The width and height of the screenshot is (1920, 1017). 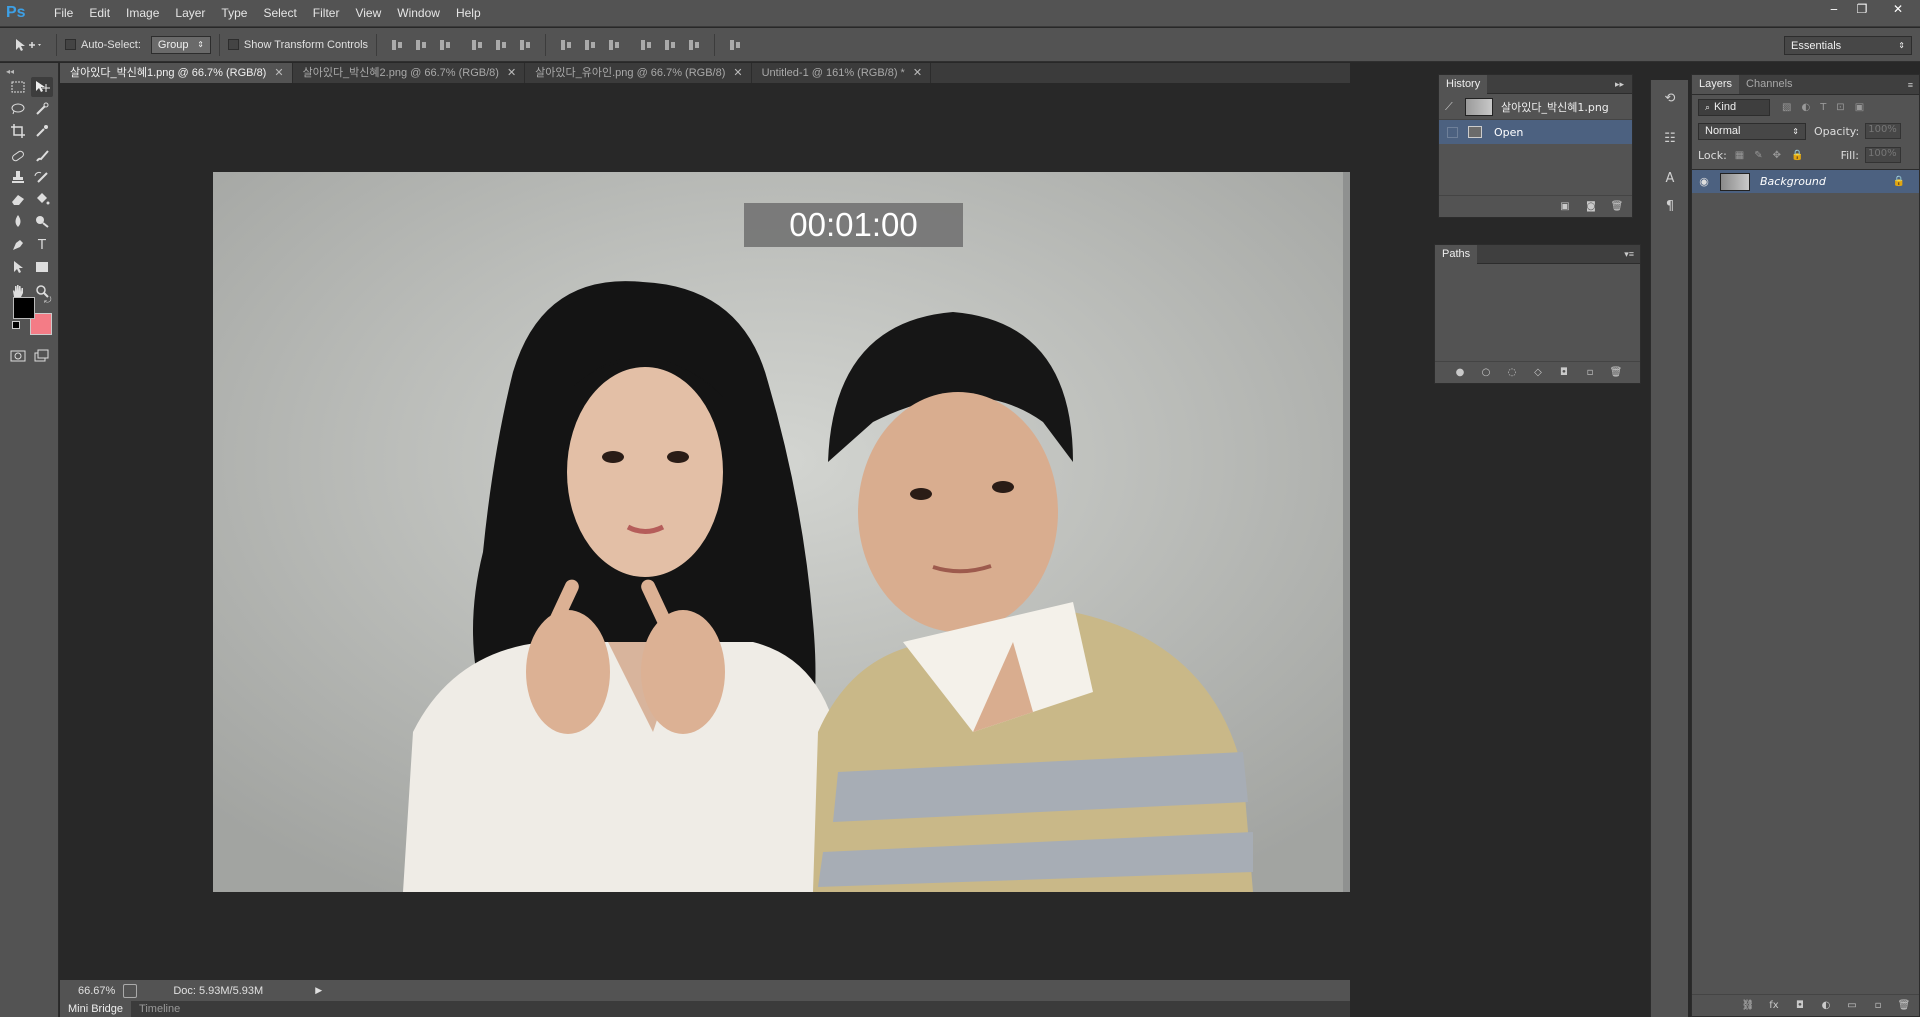 I want to click on tab-timeline: Timeline, so click(x=159, y=1009).